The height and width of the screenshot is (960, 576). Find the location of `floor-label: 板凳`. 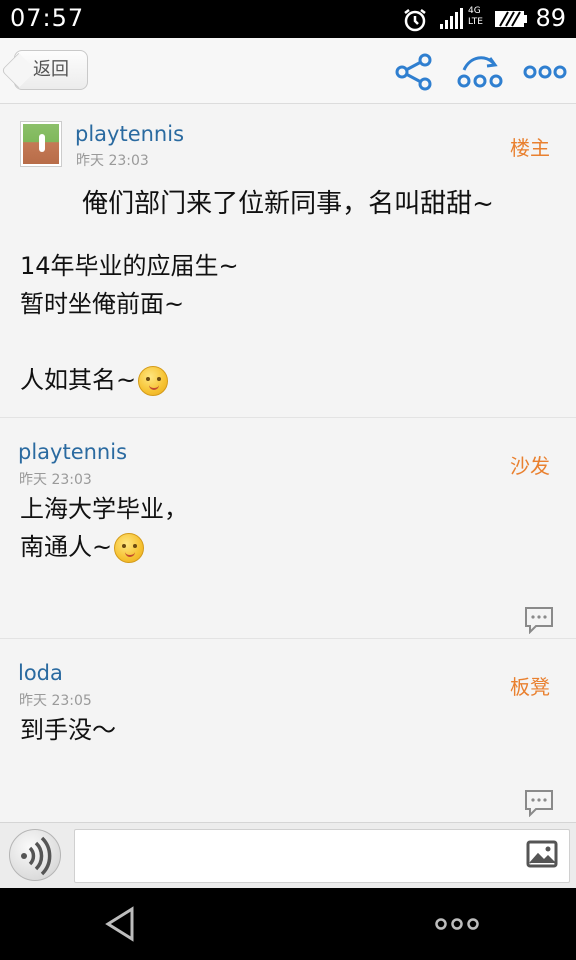

floor-label: 板凳 is located at coordinates (530, 687).